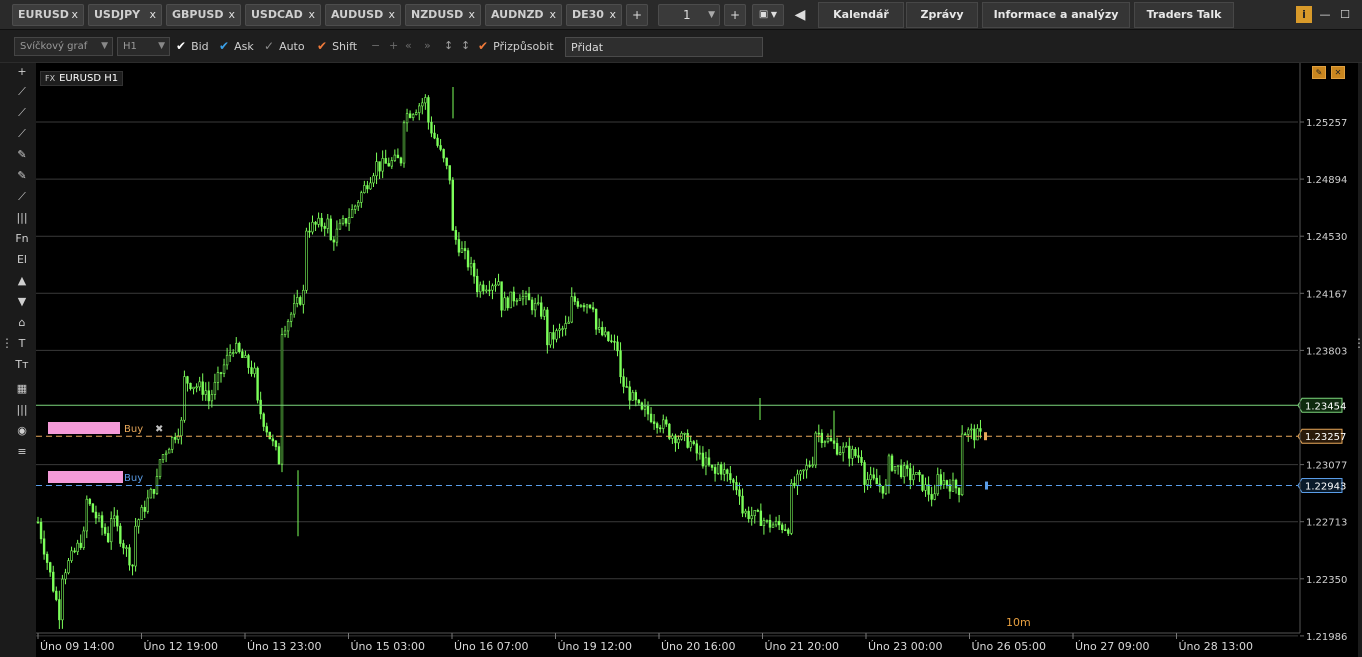  What do you see at coordinates (22, 197) in the screenshot?
I see `pitchfork-icon: ⟋` at bounding box center [22, 197].